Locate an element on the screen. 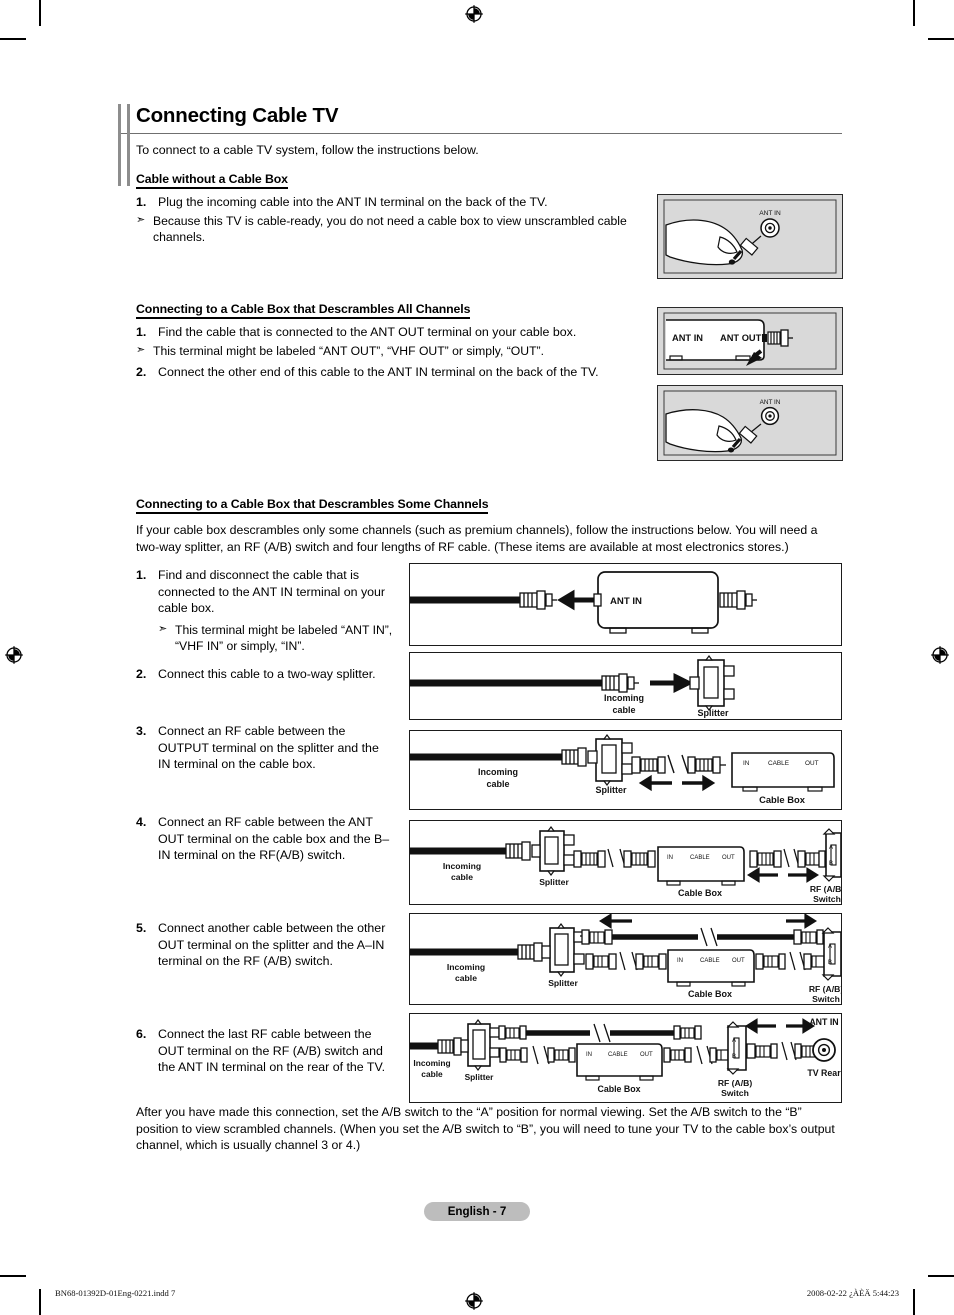 The width and height of the screenshot is (954, 1315). print-filename: BN68-01392D-01Eng-0221.indd 7 is located at coordinates (115, 1293).